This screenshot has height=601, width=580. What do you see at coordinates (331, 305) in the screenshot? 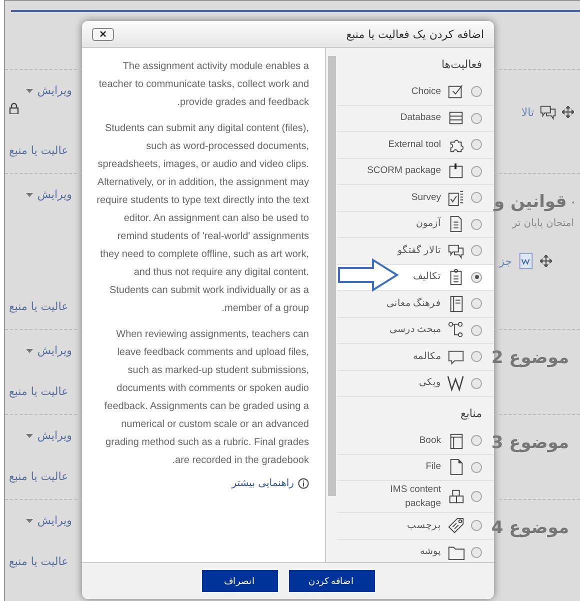
I see `scrollbar` at bounding box center [331, 305].